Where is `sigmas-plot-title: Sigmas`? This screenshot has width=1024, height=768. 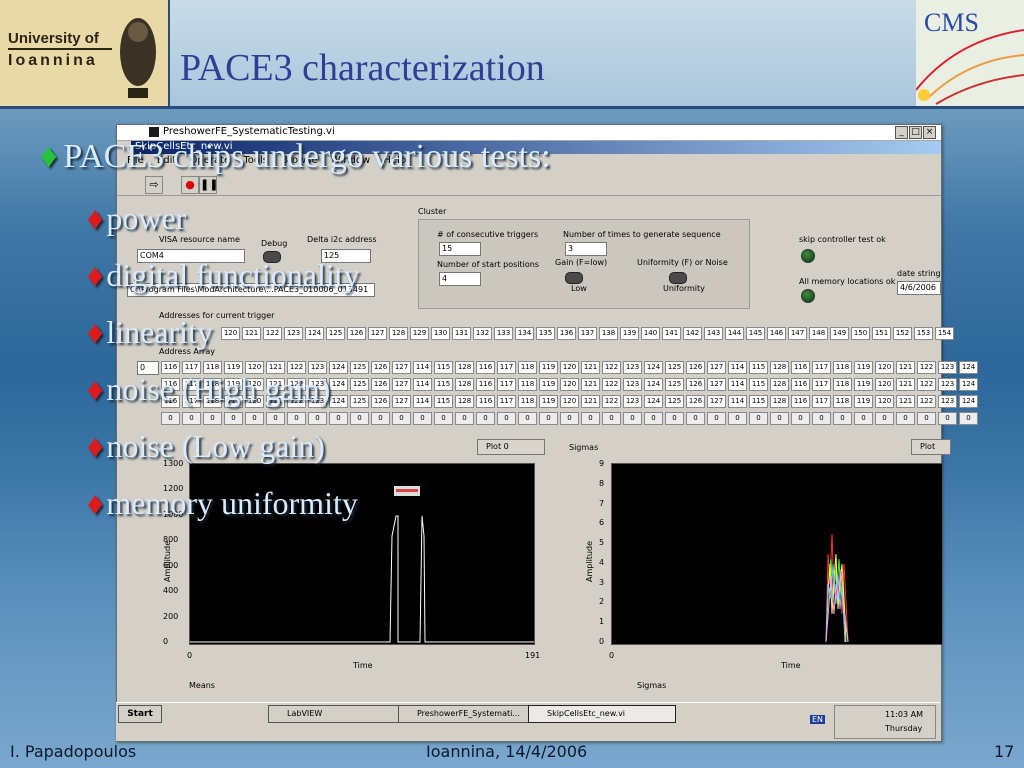
sigmas-plot-title: Sigmas is located at coordinates (584, 447).